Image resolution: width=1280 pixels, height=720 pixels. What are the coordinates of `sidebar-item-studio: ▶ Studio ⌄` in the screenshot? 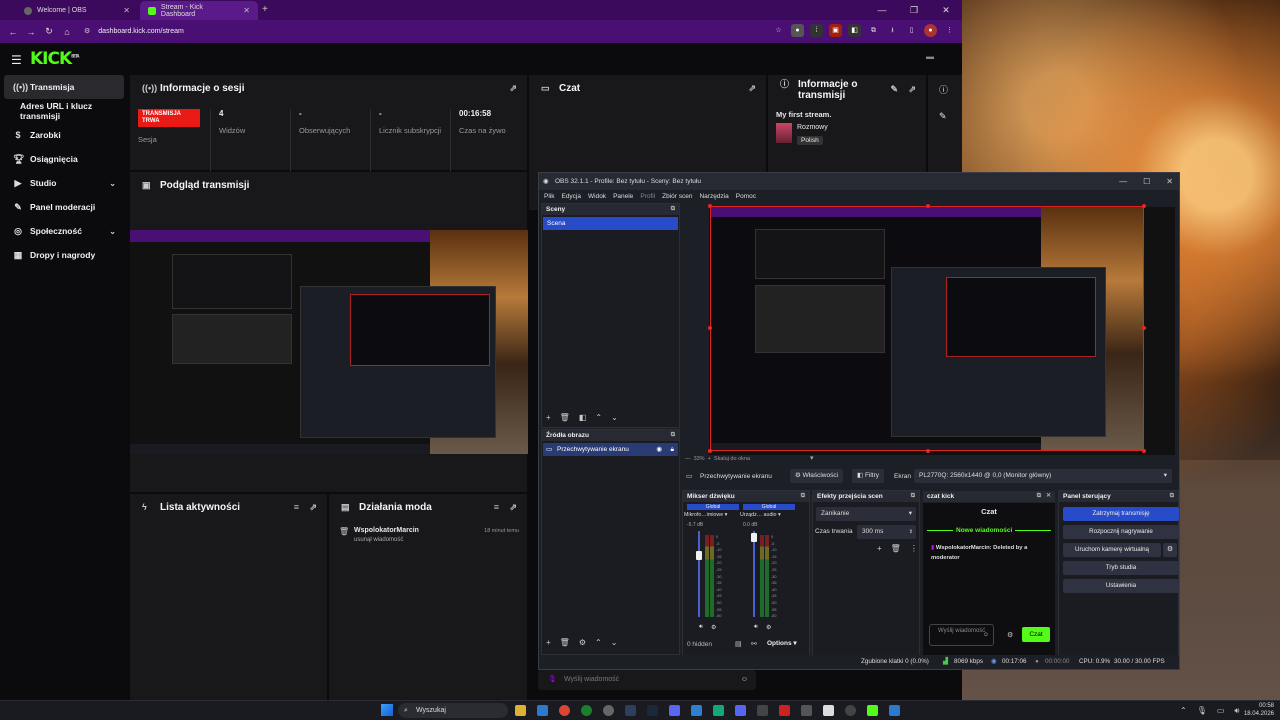 It's located at (65, 183).